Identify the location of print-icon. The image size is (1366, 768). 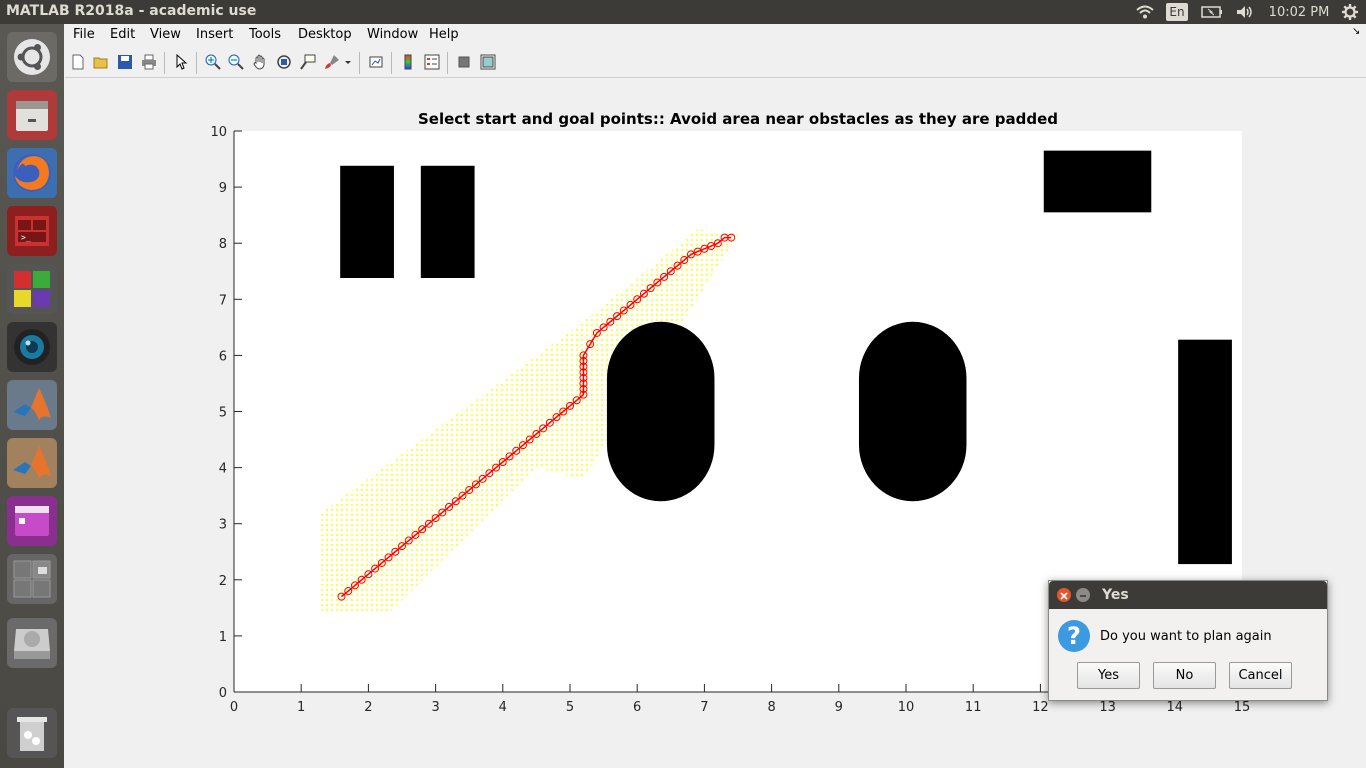
(149, 62).